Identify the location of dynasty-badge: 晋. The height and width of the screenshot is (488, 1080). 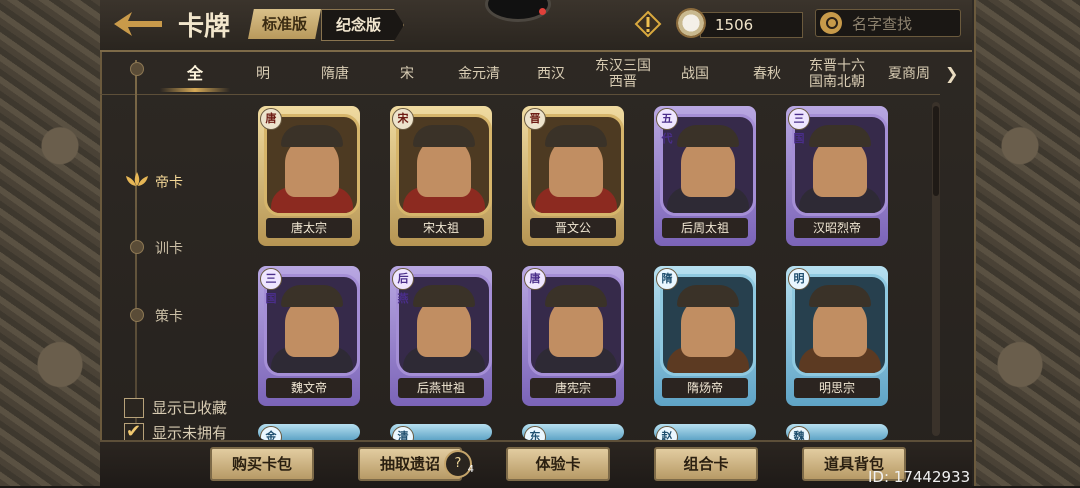
(535, 119).